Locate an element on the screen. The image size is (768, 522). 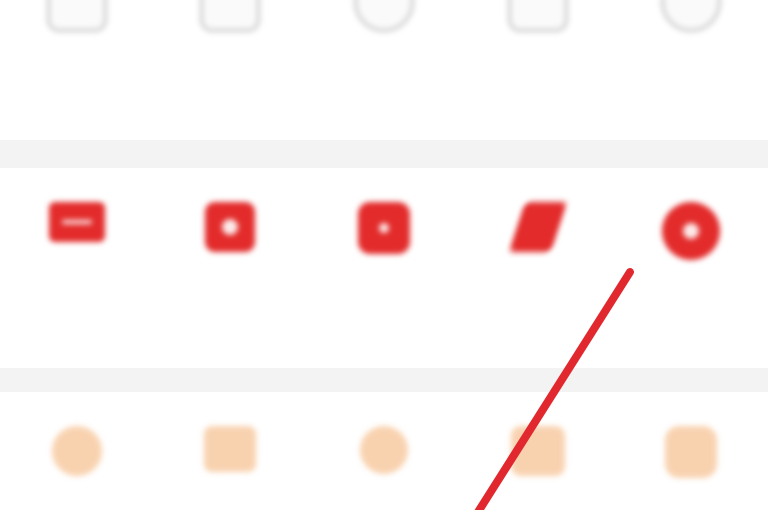
people-icon is located at coordinates (230, 449).